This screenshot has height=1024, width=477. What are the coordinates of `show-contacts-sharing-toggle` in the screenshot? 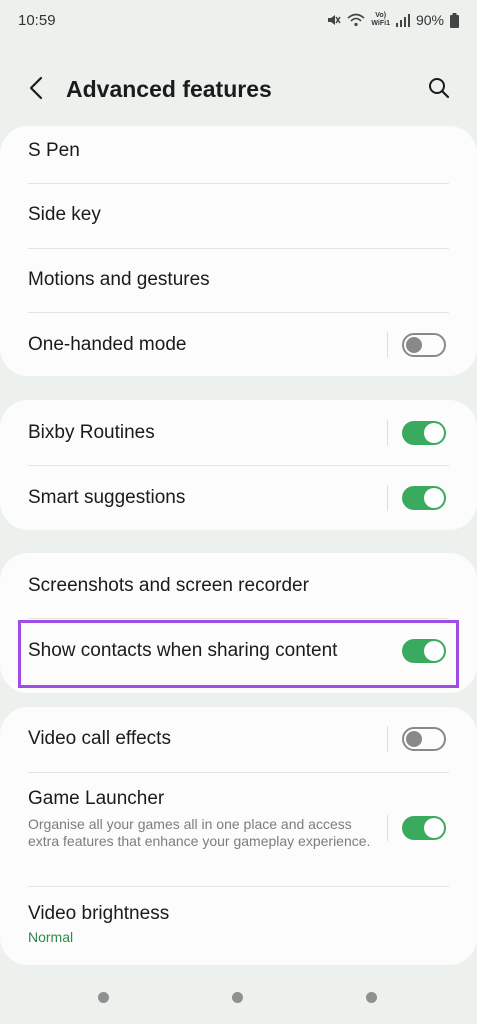 It's located at (424, 651).